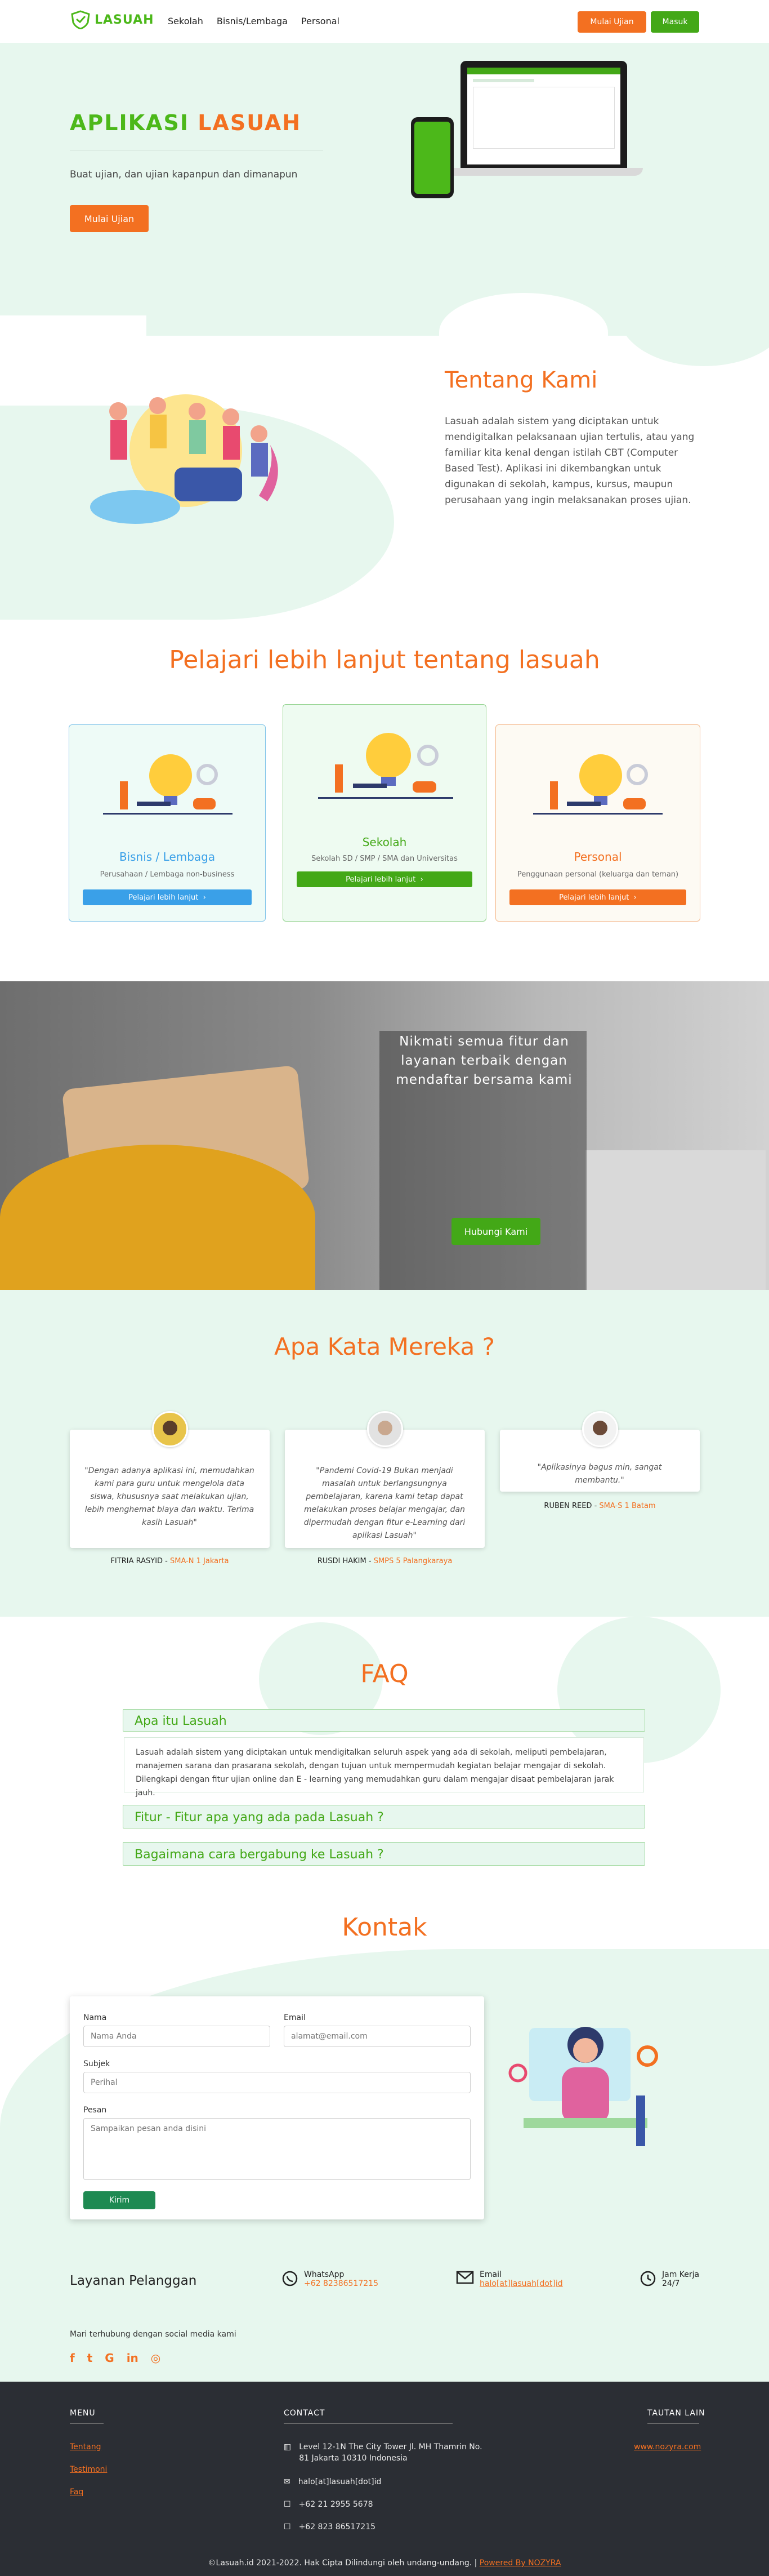 This screenshot has width=769, height=2576. I want to click on card-sekolah-desc: Sekolah SD / SMP / SMA dan Universitas, so click(384, 859).